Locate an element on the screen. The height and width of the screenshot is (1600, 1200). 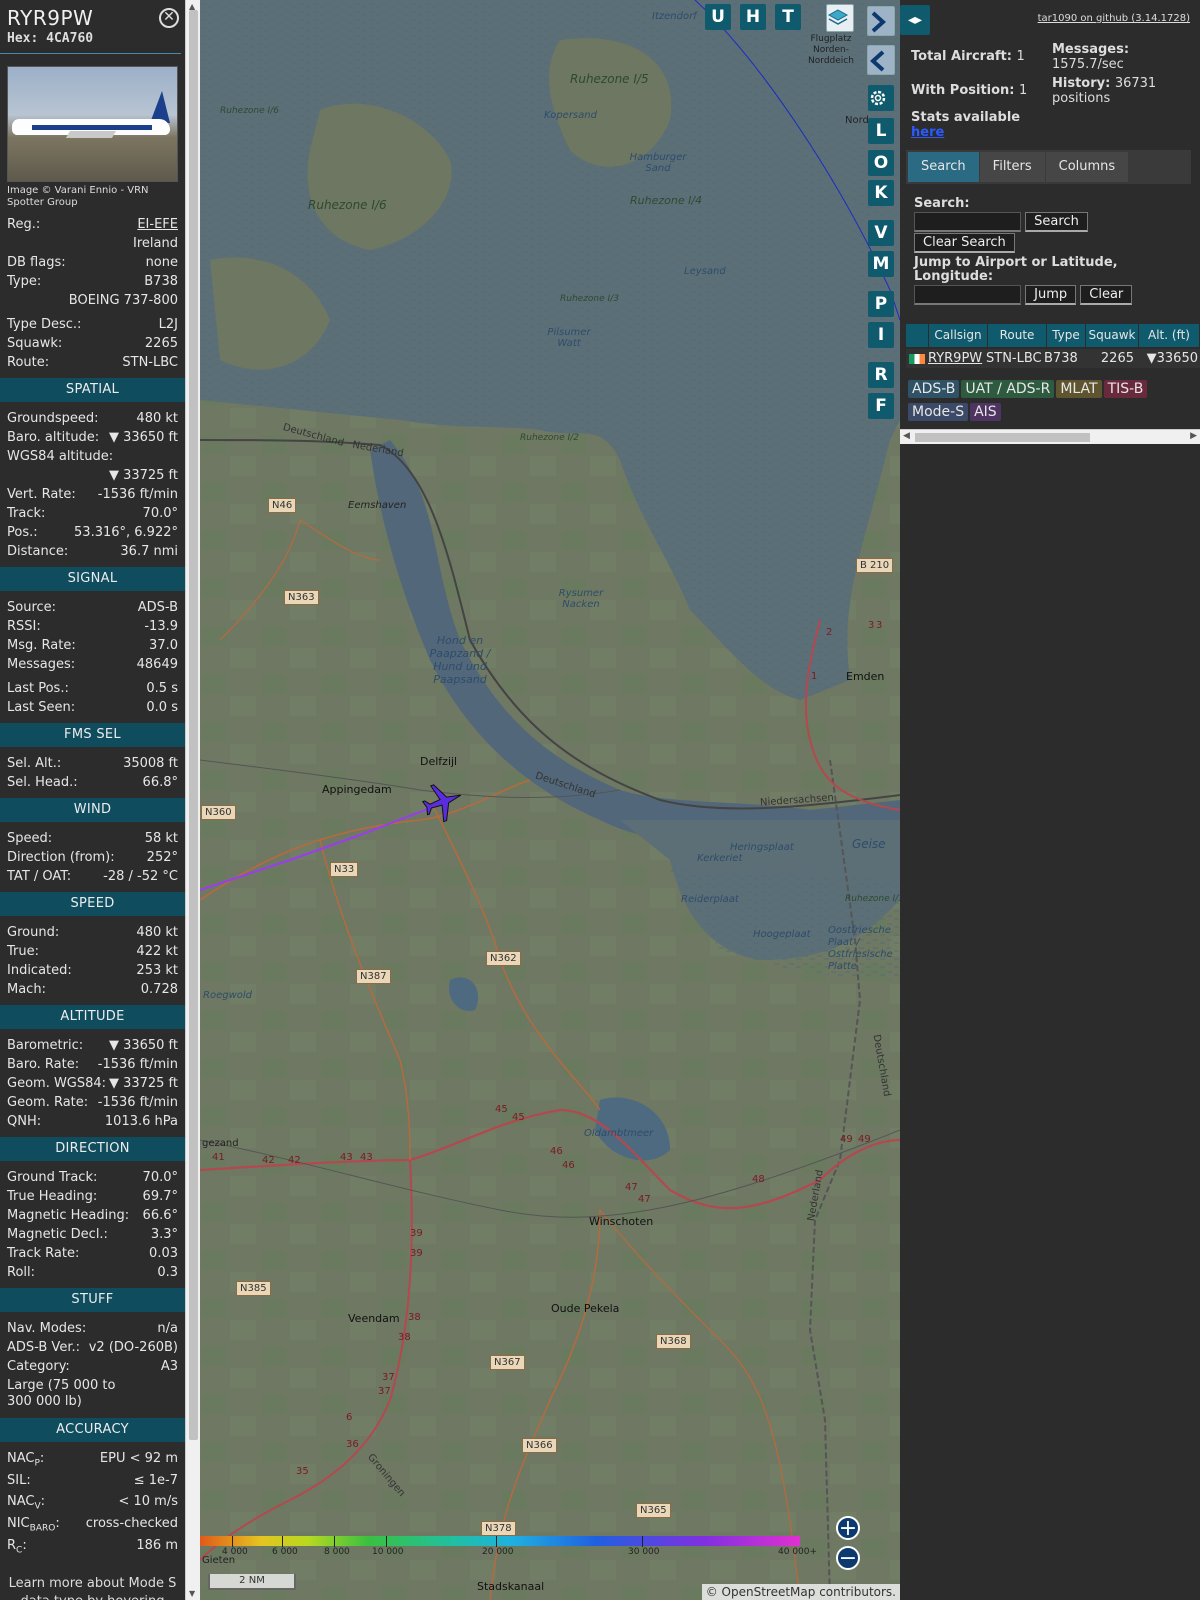
scrollbar-thumb is located at coordinates (193, 725).